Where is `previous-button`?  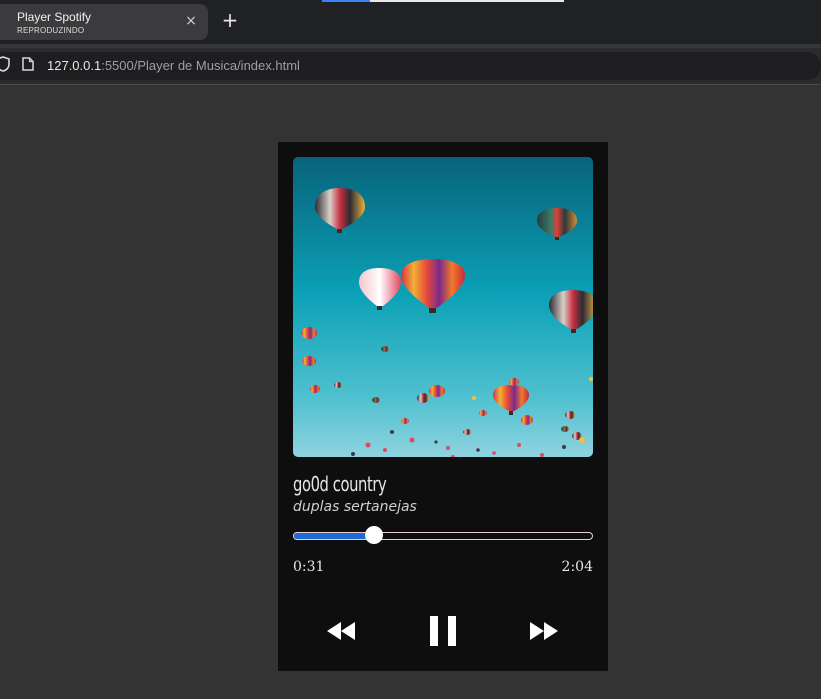
previous-button is located at coordinates (343, 631).